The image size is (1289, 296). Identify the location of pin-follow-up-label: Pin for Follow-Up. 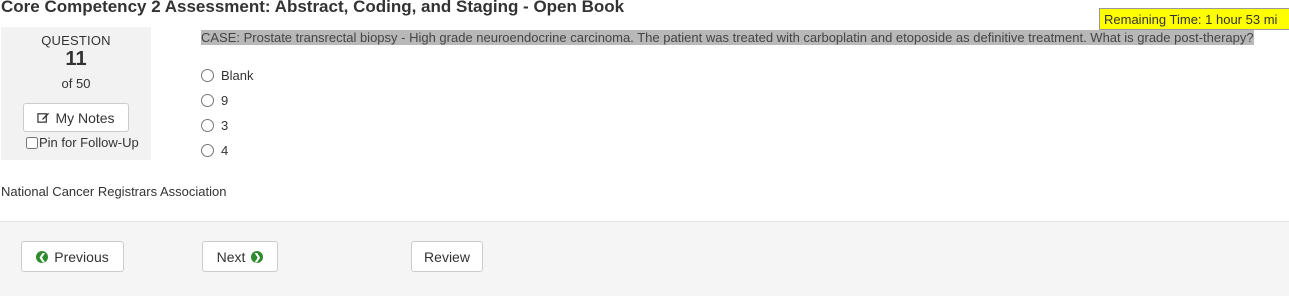
(89, 142).